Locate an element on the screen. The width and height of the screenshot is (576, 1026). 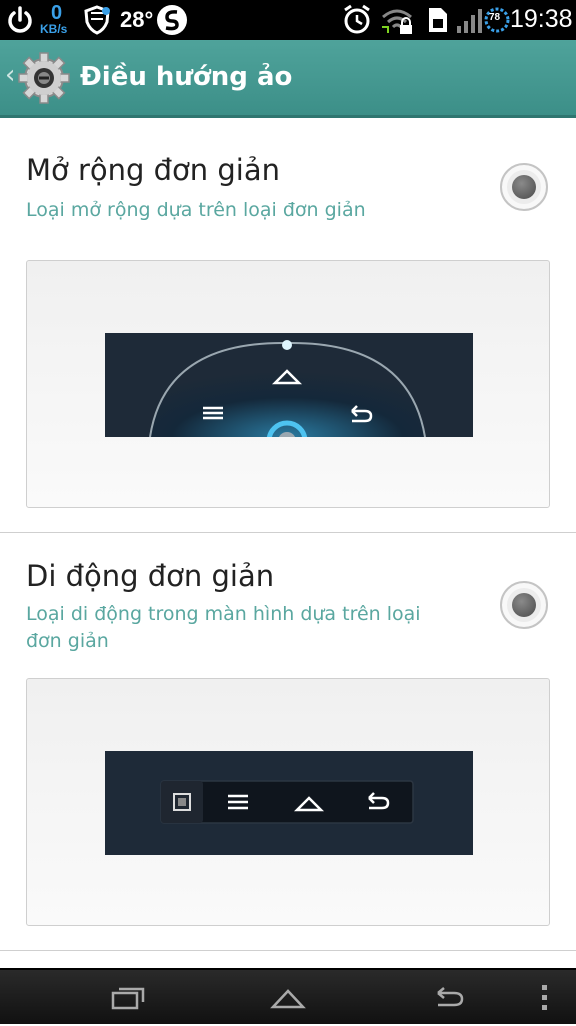
back-icon is located at coordinates (450, 997).